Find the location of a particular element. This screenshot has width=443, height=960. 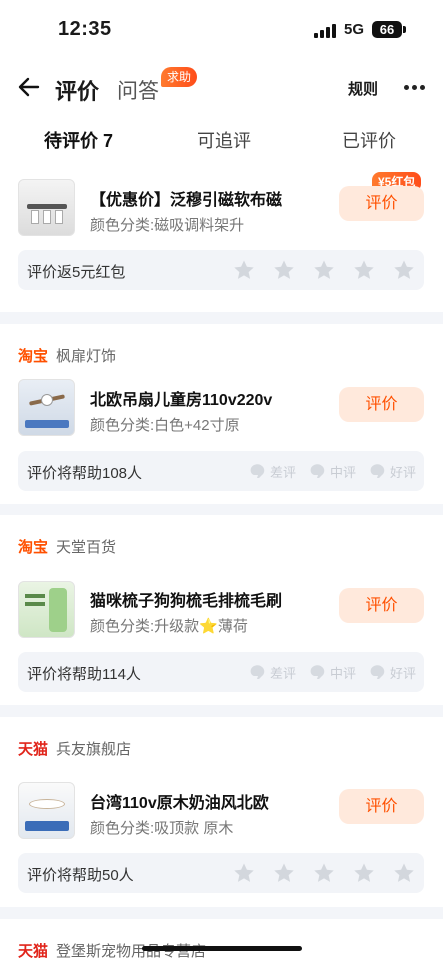

tab-followup: 可追评 is located at coordinates (224, 140).